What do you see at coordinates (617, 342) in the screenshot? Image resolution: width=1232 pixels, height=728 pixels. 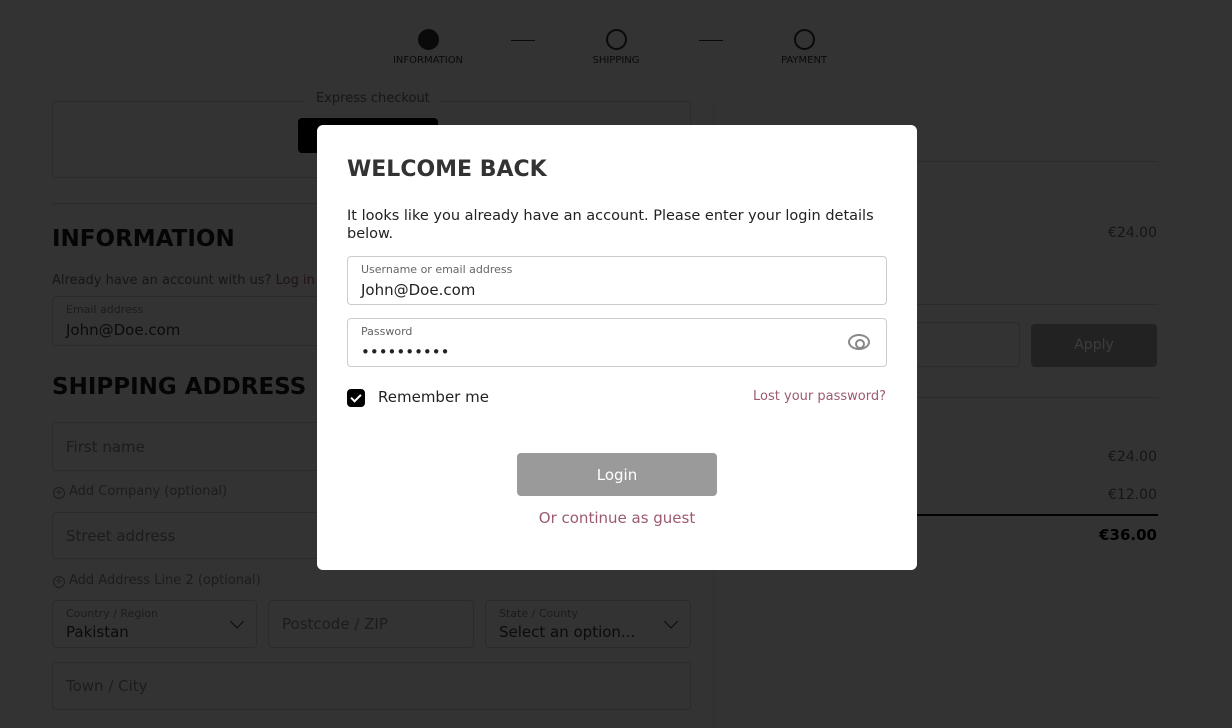 I see `password-field: Password ••••••••••` at bounding box center [617, 342].